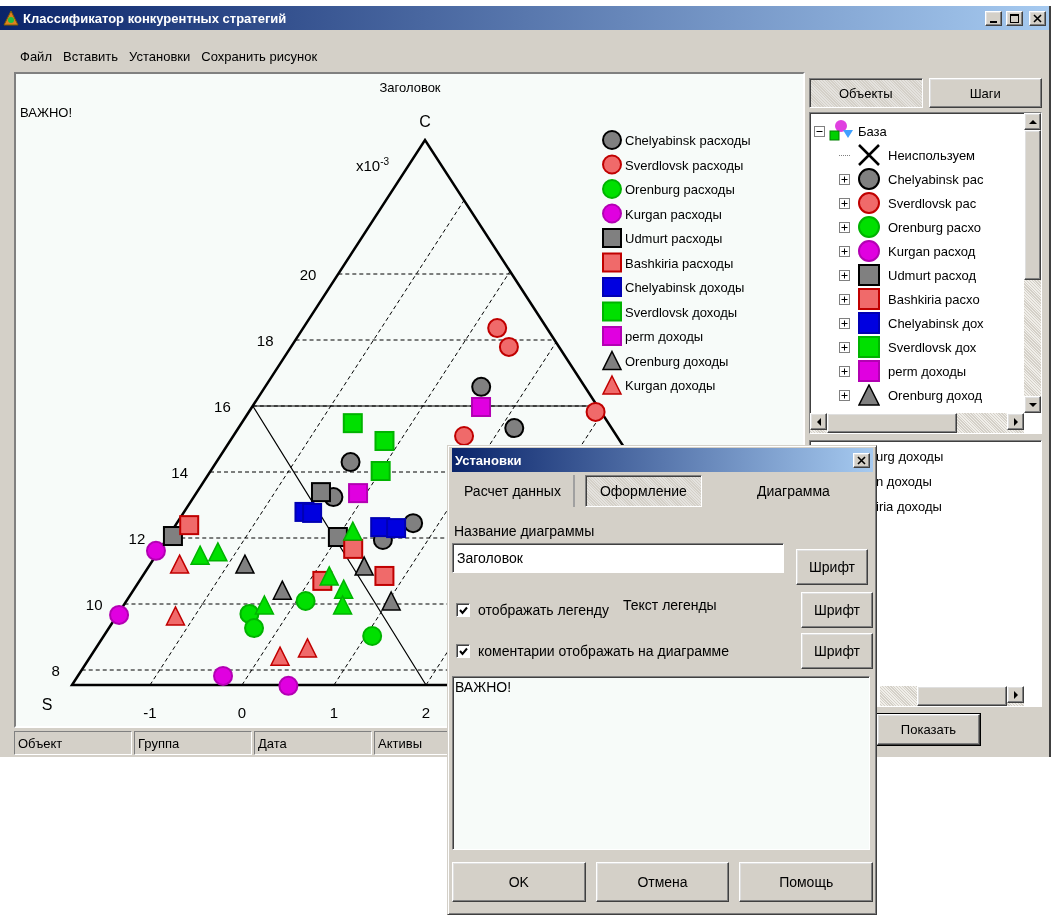 This screenshot has height=915, width=1051. What do you see at coordinates (935, 227) in the screenshot?
I see `tree-item: Orenburg расхо` at bounding box center [935, 227].